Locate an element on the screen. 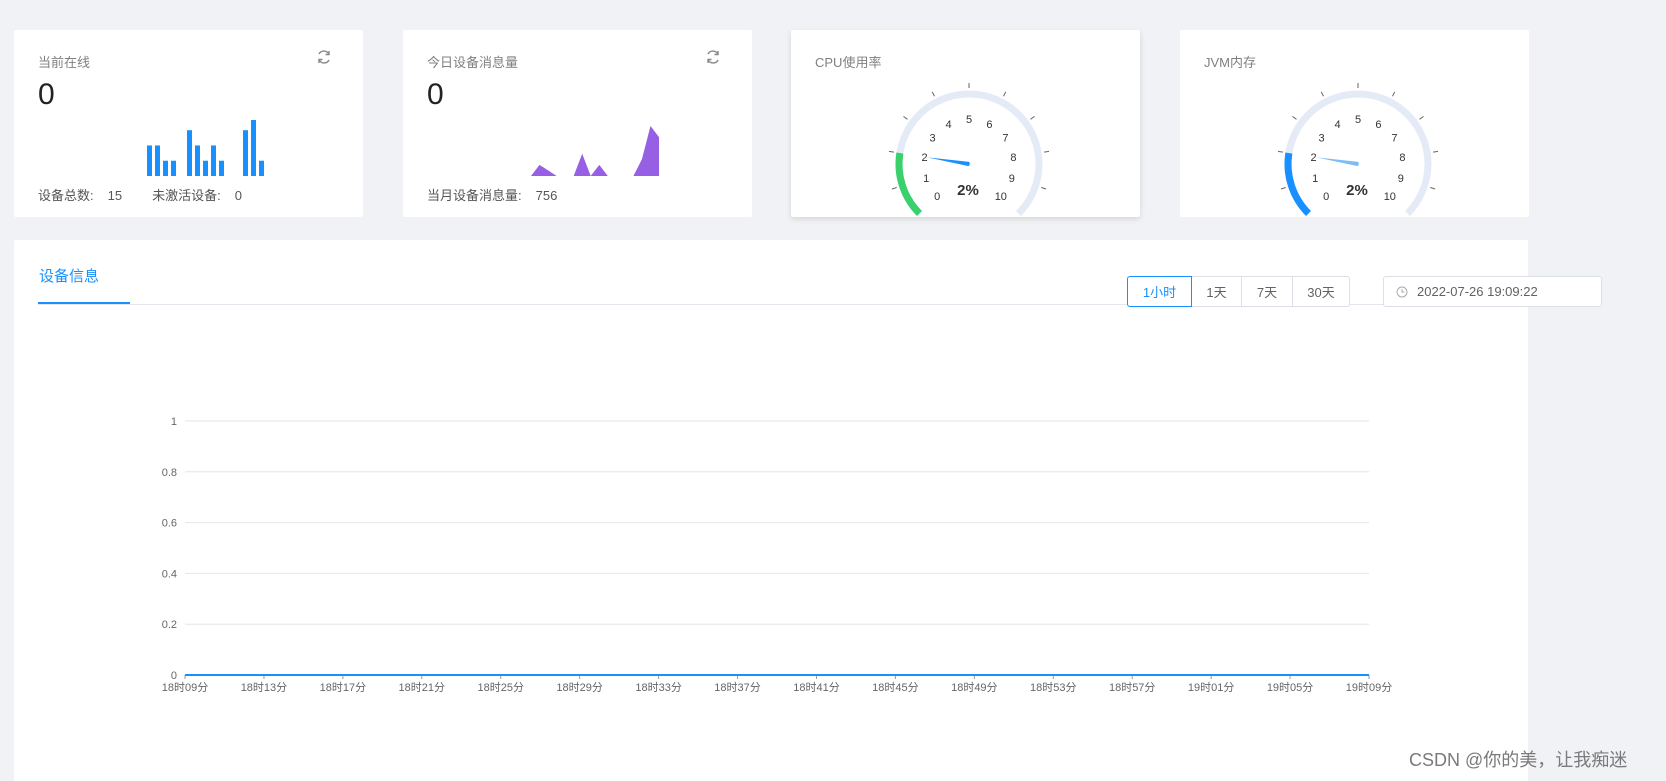 The width and height of the screenshot is (1666, 781). x-tick-label: 18时37分 is located at coordinates (737, 687).